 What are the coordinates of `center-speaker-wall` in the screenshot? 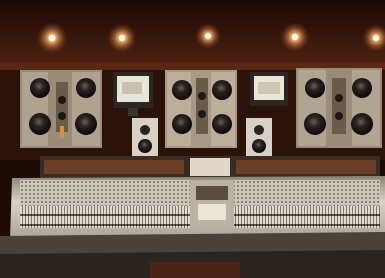 It's located at (201, 109).